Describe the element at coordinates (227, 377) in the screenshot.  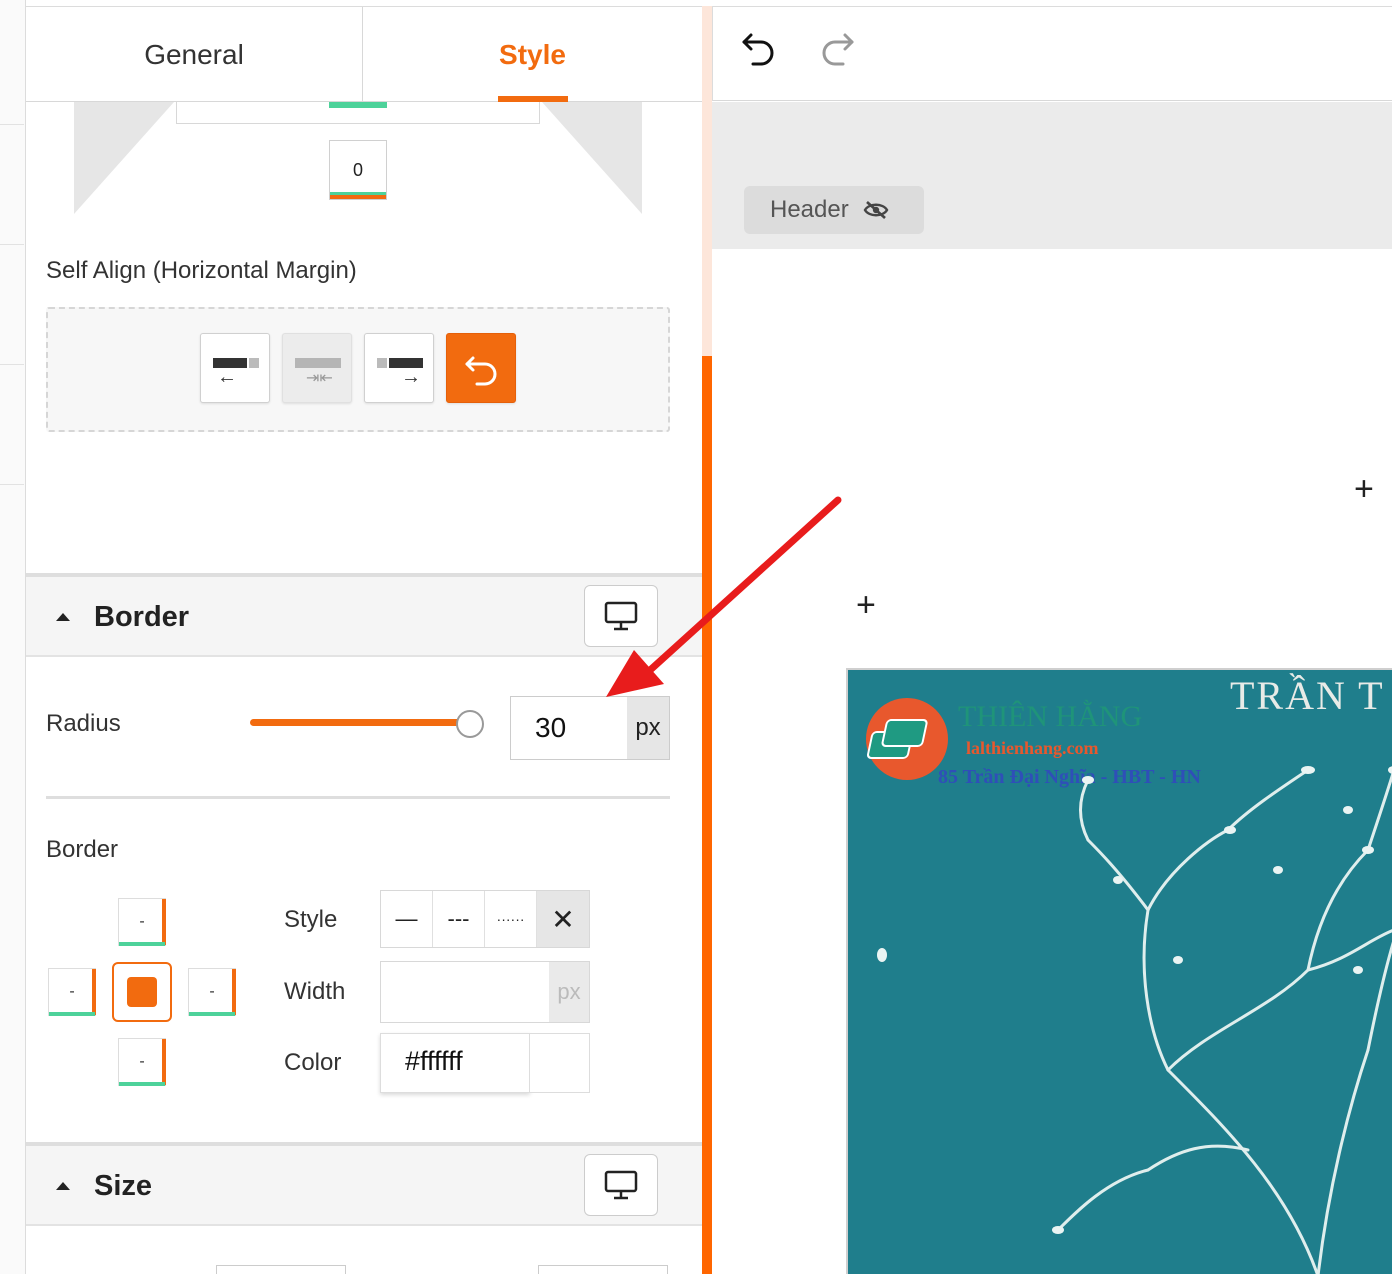
I see `arrow-left-icon: ←` at that location.